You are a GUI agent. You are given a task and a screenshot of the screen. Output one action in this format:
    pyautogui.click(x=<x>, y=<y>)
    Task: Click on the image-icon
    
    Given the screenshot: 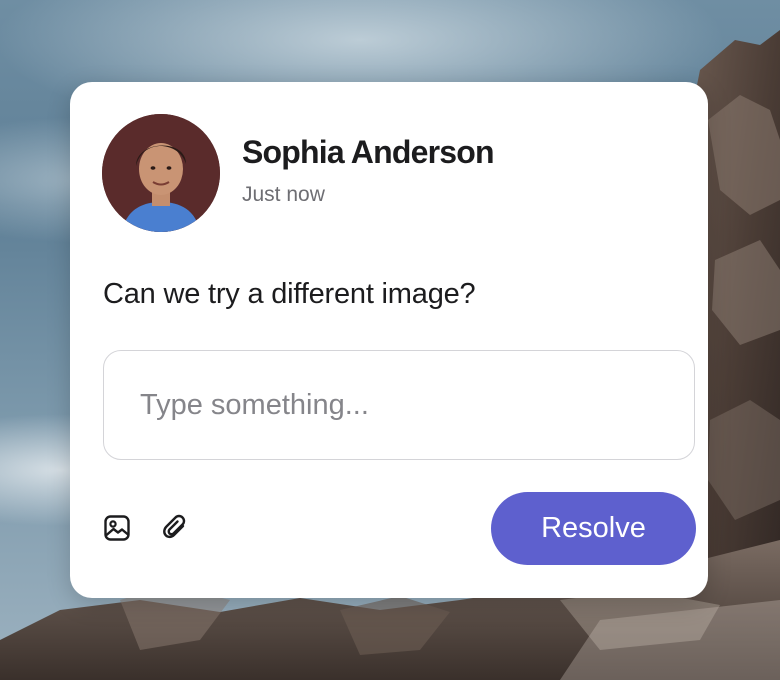 What is the action you would take?
    pyautogui.click(x=117, y=528)
    